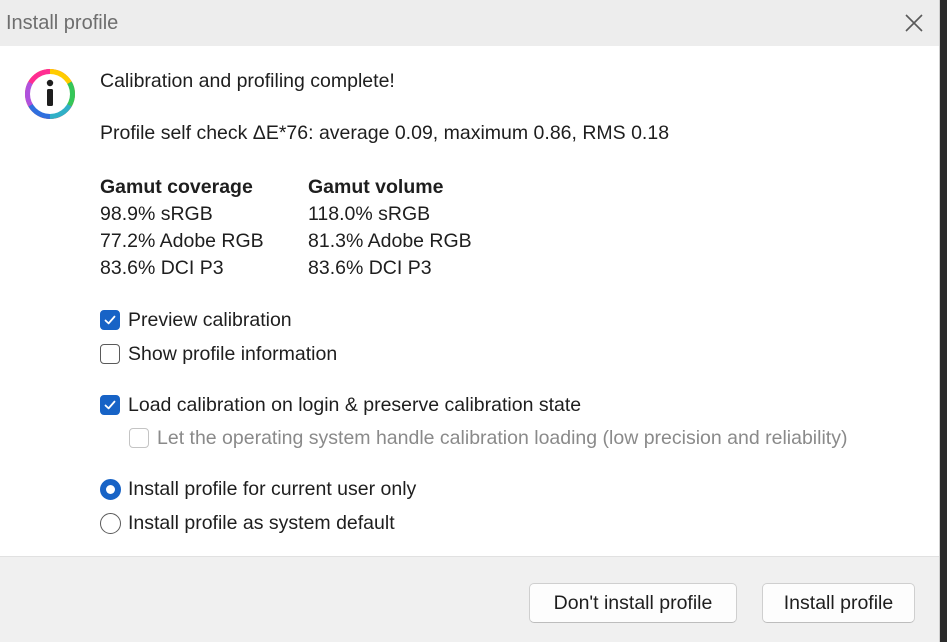 This screenshot has height=642, width=947. Describe the element at coordinates (369, 214) in the screenshot. I see `volume-srgb: 118.0% sRGB` at that location.